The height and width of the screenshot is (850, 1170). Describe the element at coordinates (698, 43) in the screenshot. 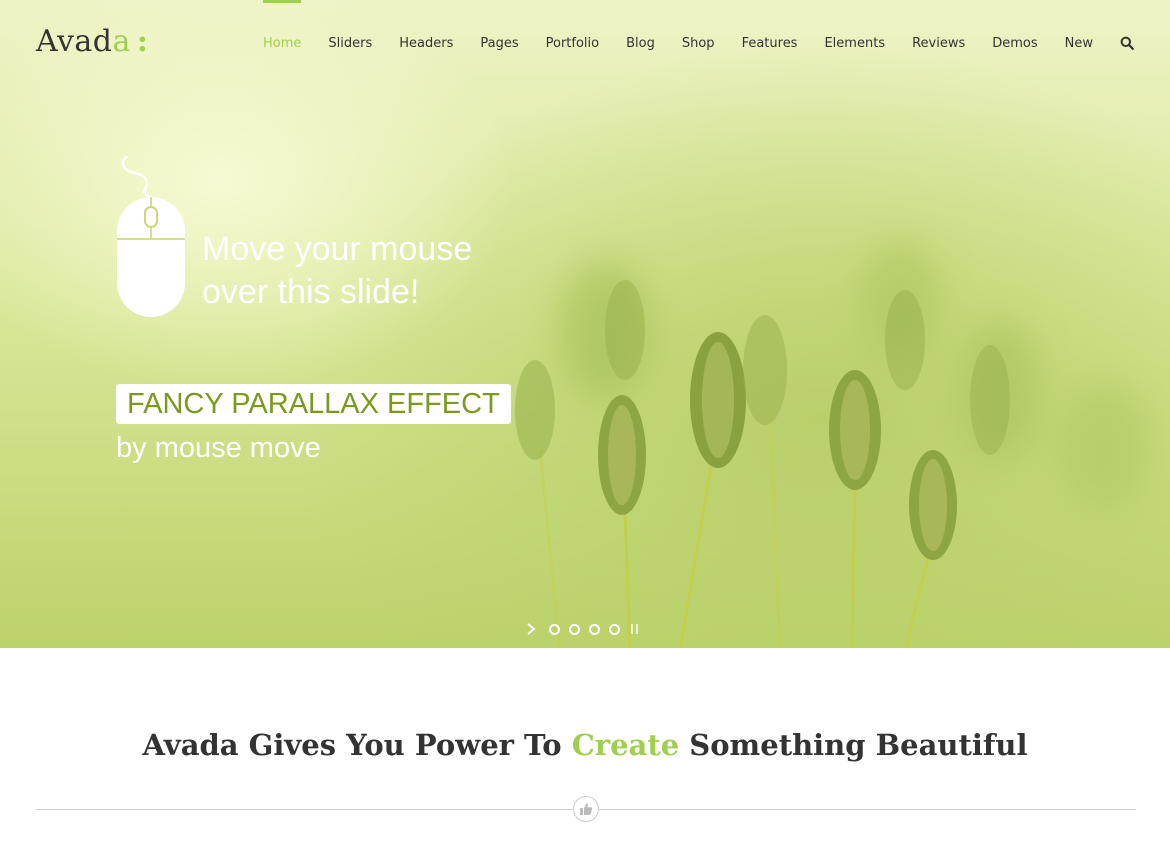

I see `nav-item-shop: Shop` at that location.